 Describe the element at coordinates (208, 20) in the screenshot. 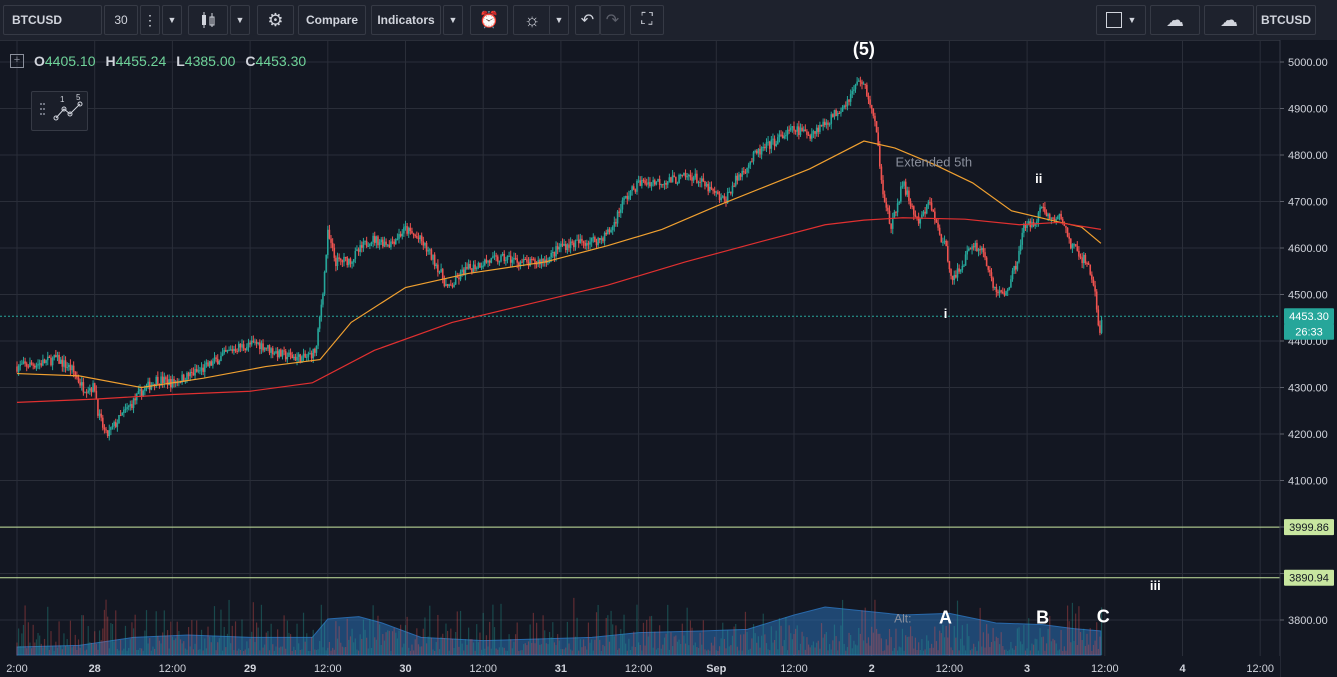

I see `candle-style-button` at that location.